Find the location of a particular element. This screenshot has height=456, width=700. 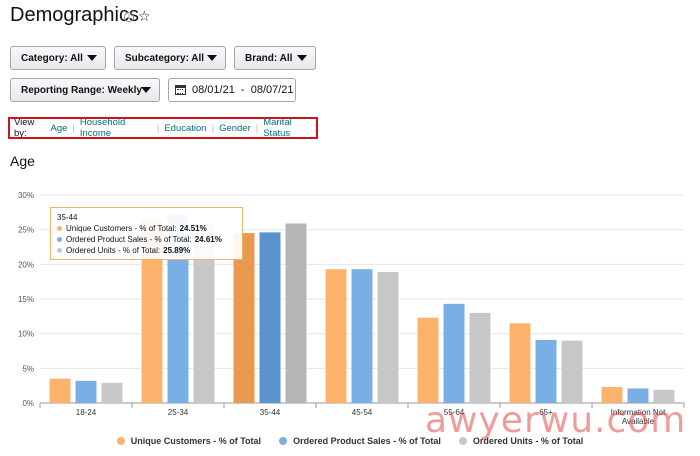

y-tick-label: 30% is located at coordinates (26, 195).